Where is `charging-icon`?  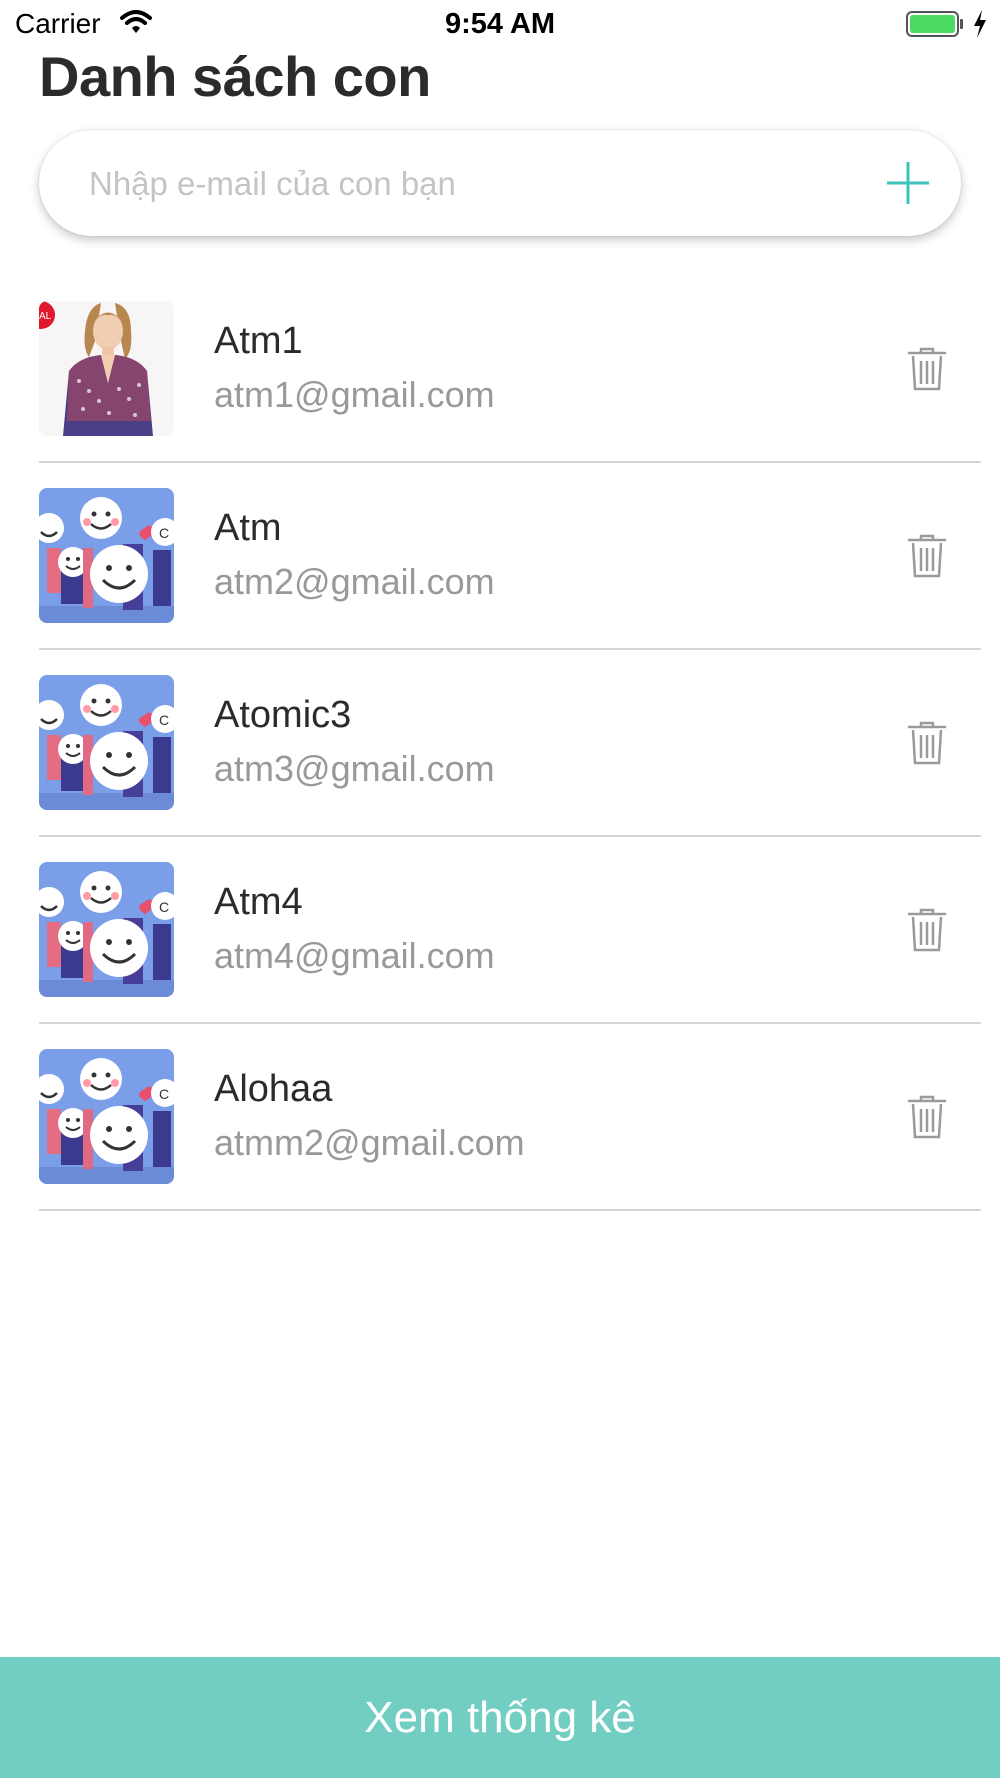
charging-icon is located at coordinates (980, 24).